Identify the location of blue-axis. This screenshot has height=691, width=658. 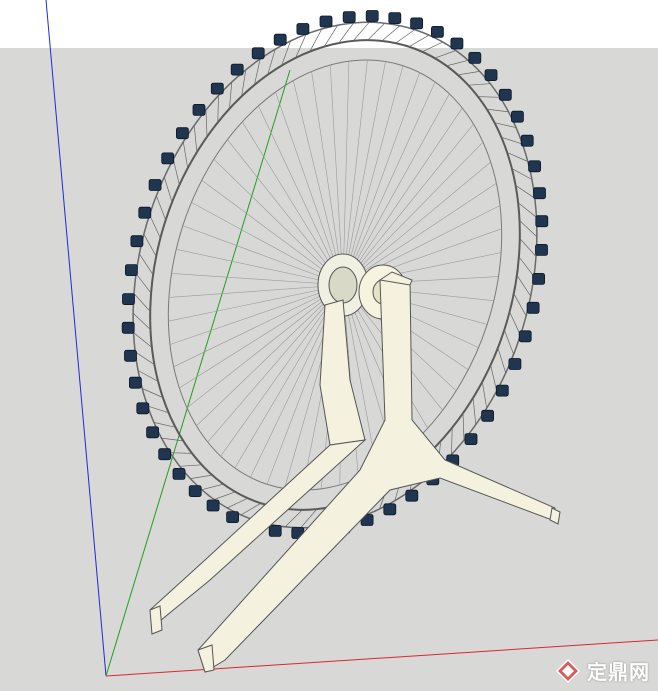
(76, 338).